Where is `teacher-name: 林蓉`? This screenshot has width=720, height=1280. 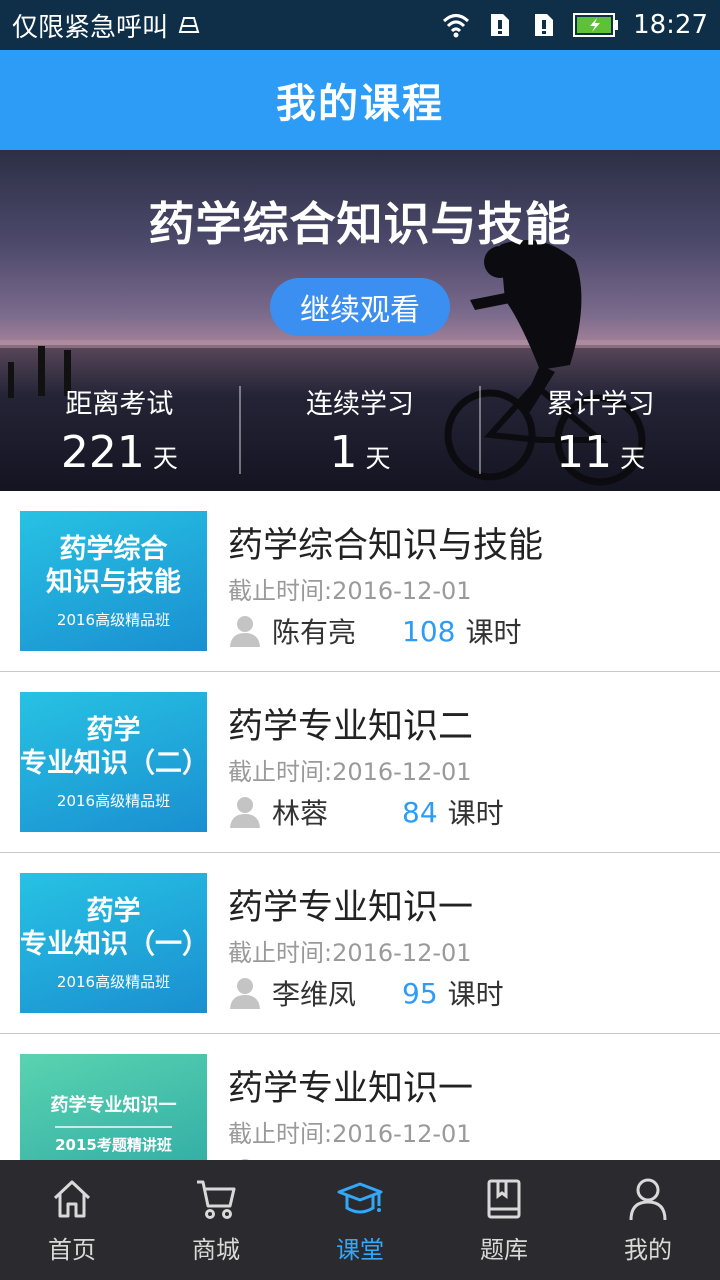 teacher-name: 林蓉 is located at coordinates (300, 813).